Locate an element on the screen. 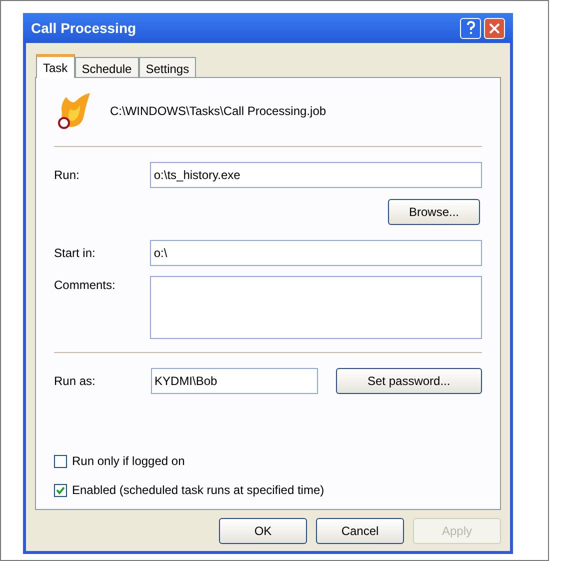 The height and width of the screenshot is (561, 561). tab: Settings is located at coordinates (167, 67).